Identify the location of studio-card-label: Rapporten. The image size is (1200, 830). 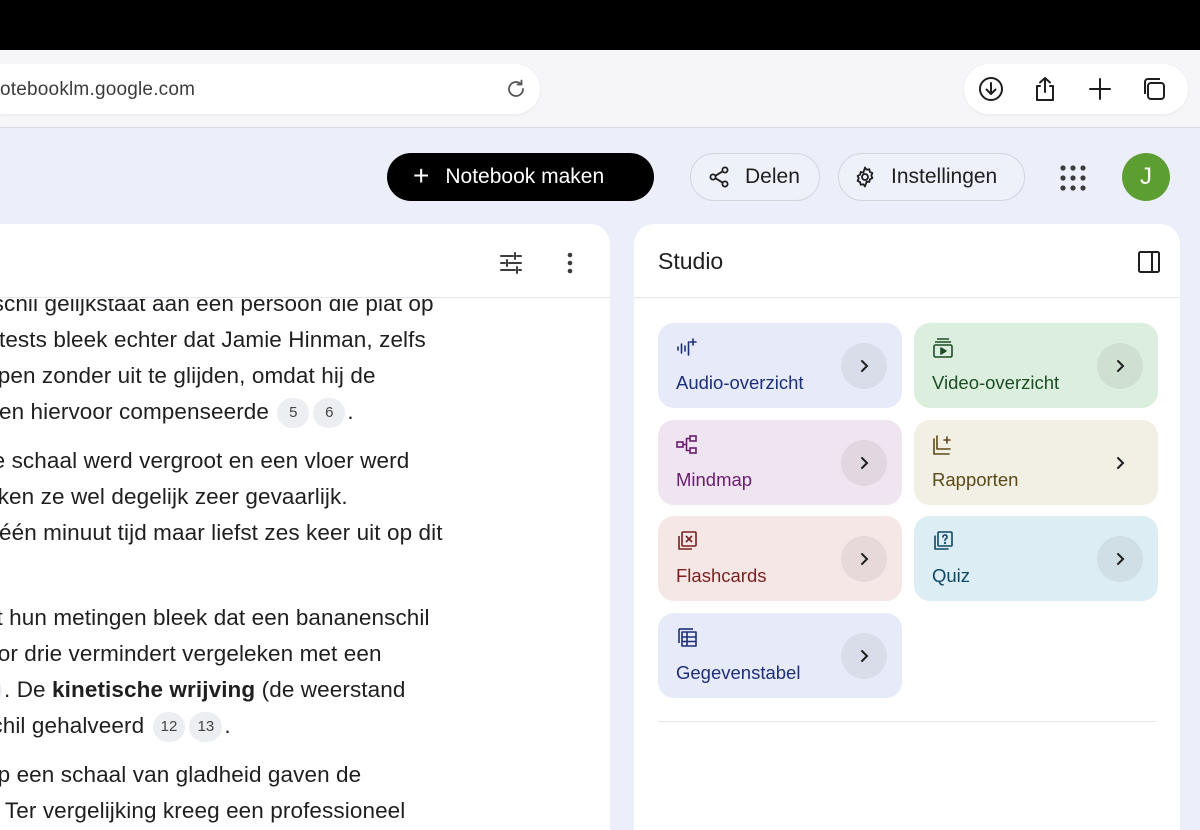
(975, 479).